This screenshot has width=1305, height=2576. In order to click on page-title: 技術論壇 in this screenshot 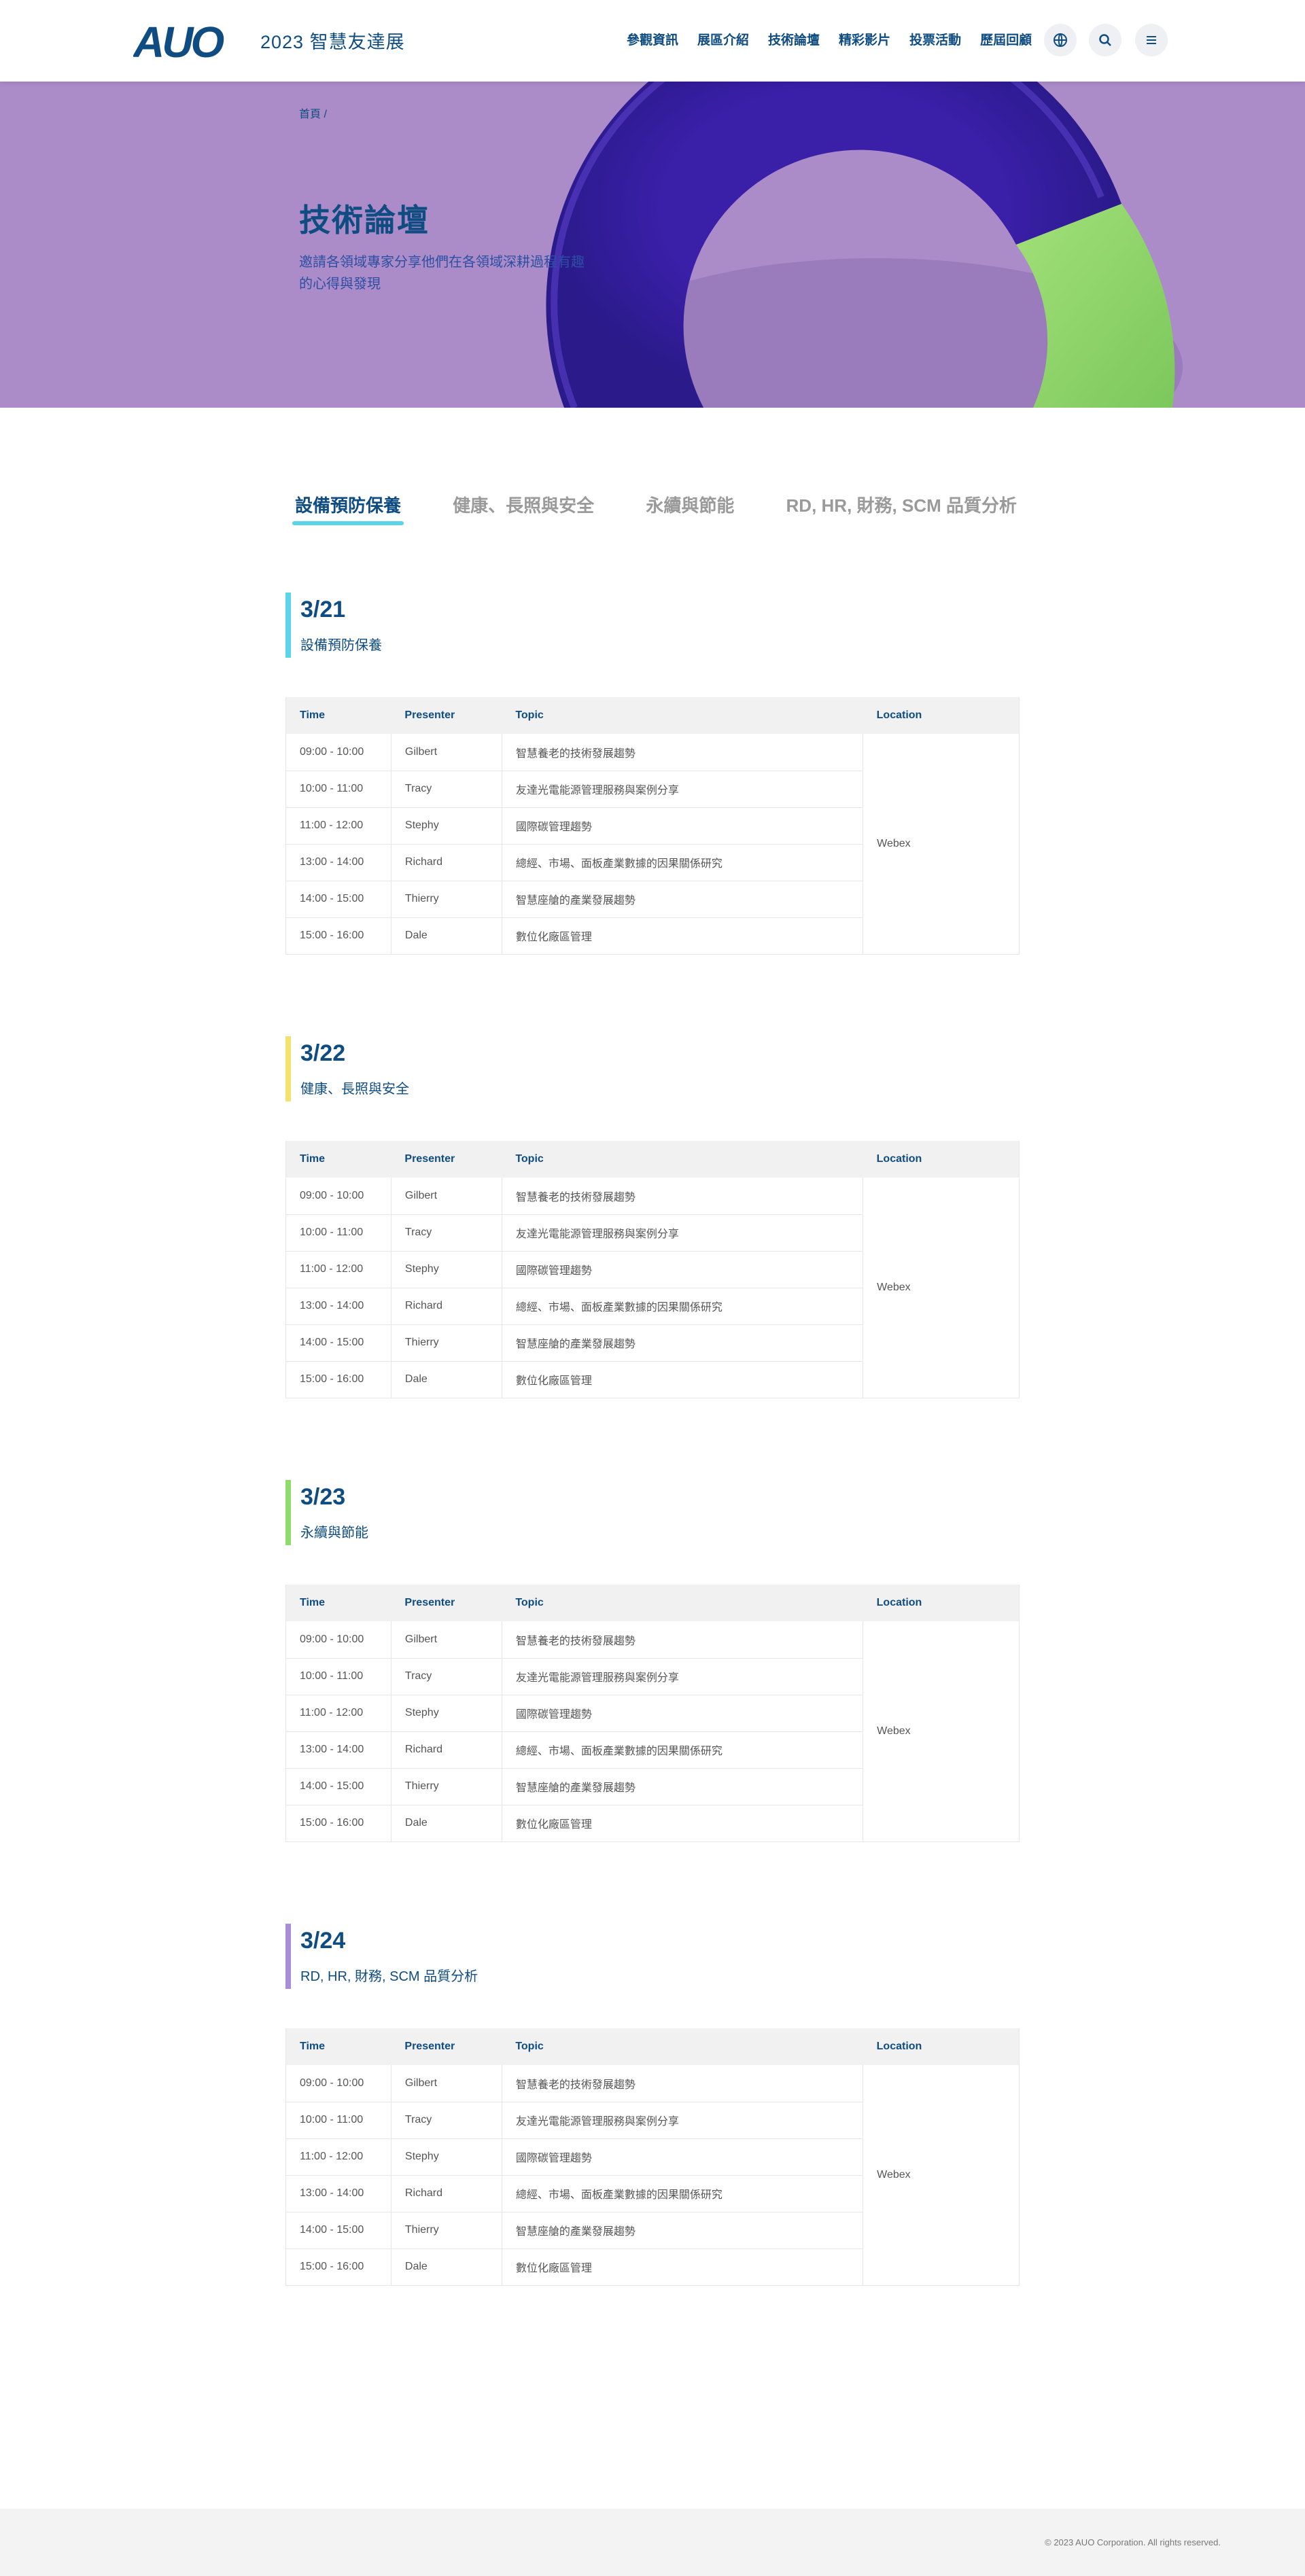, I will do `click(364, 220)`.